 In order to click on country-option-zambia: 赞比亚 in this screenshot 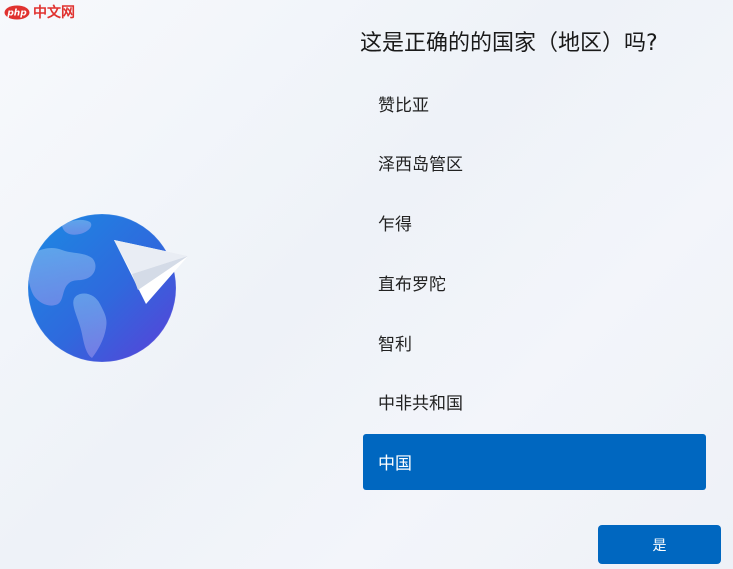, I will do `click(534, 103)`.